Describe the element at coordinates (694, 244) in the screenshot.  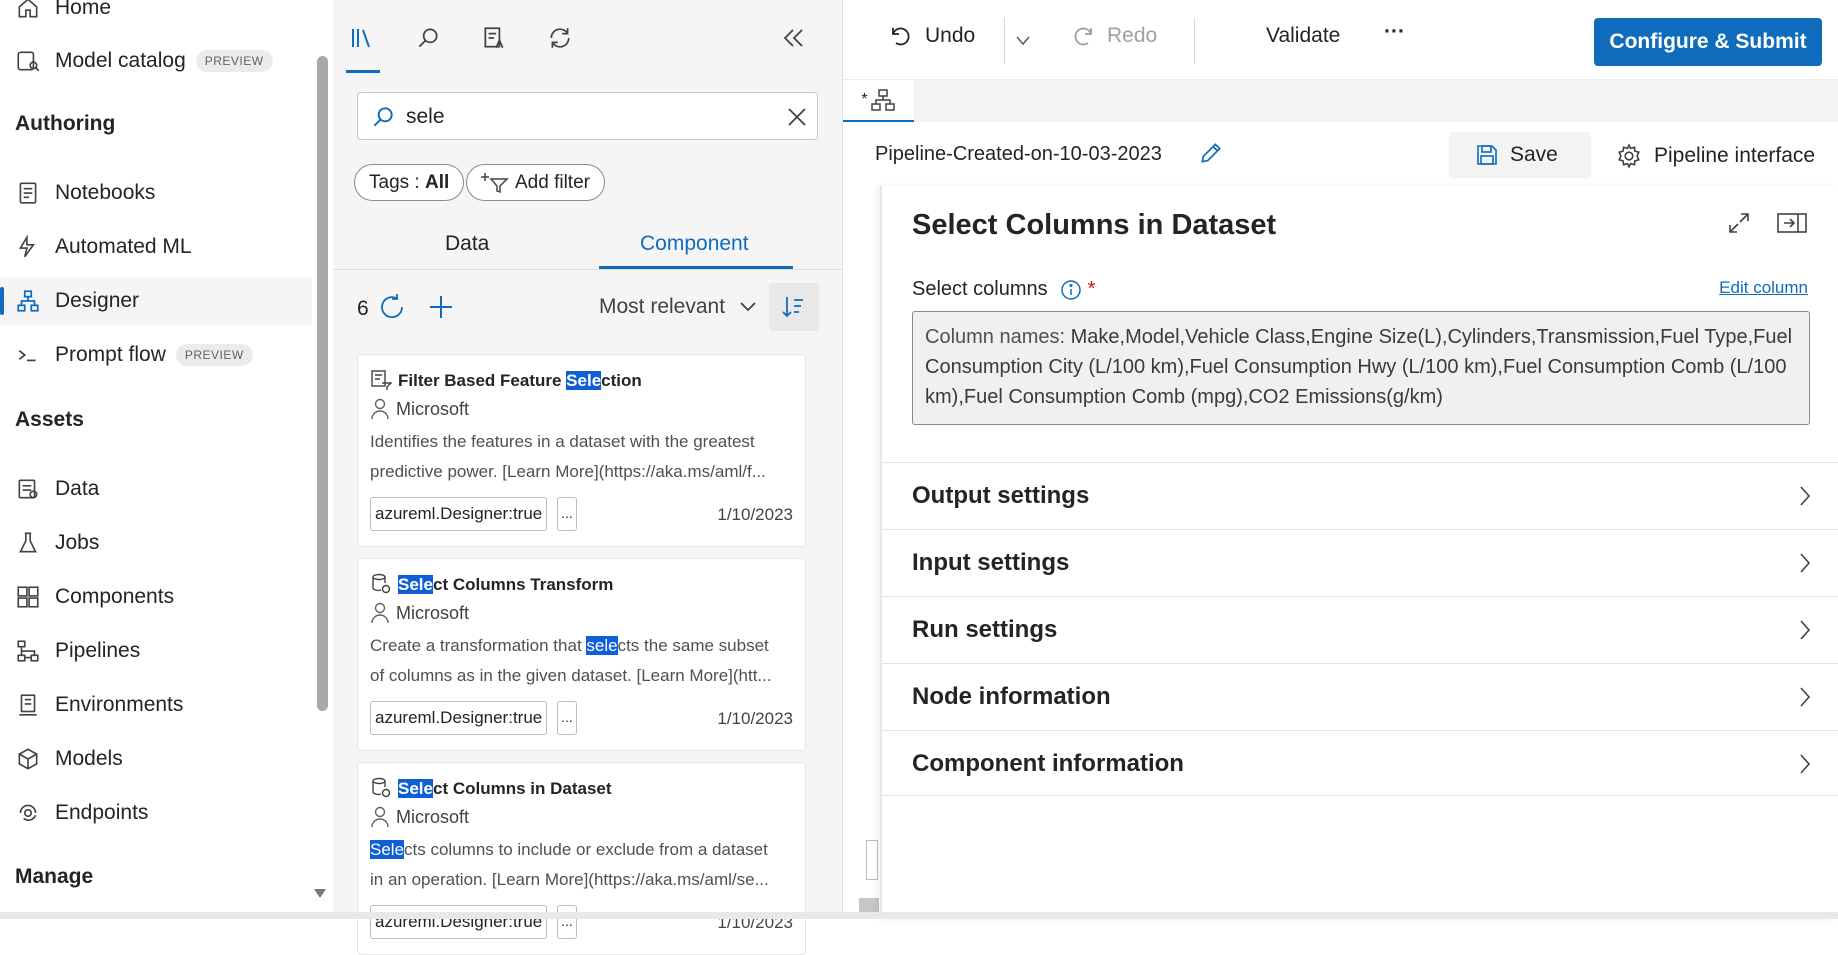
I see `tab-component: Component` at that location.